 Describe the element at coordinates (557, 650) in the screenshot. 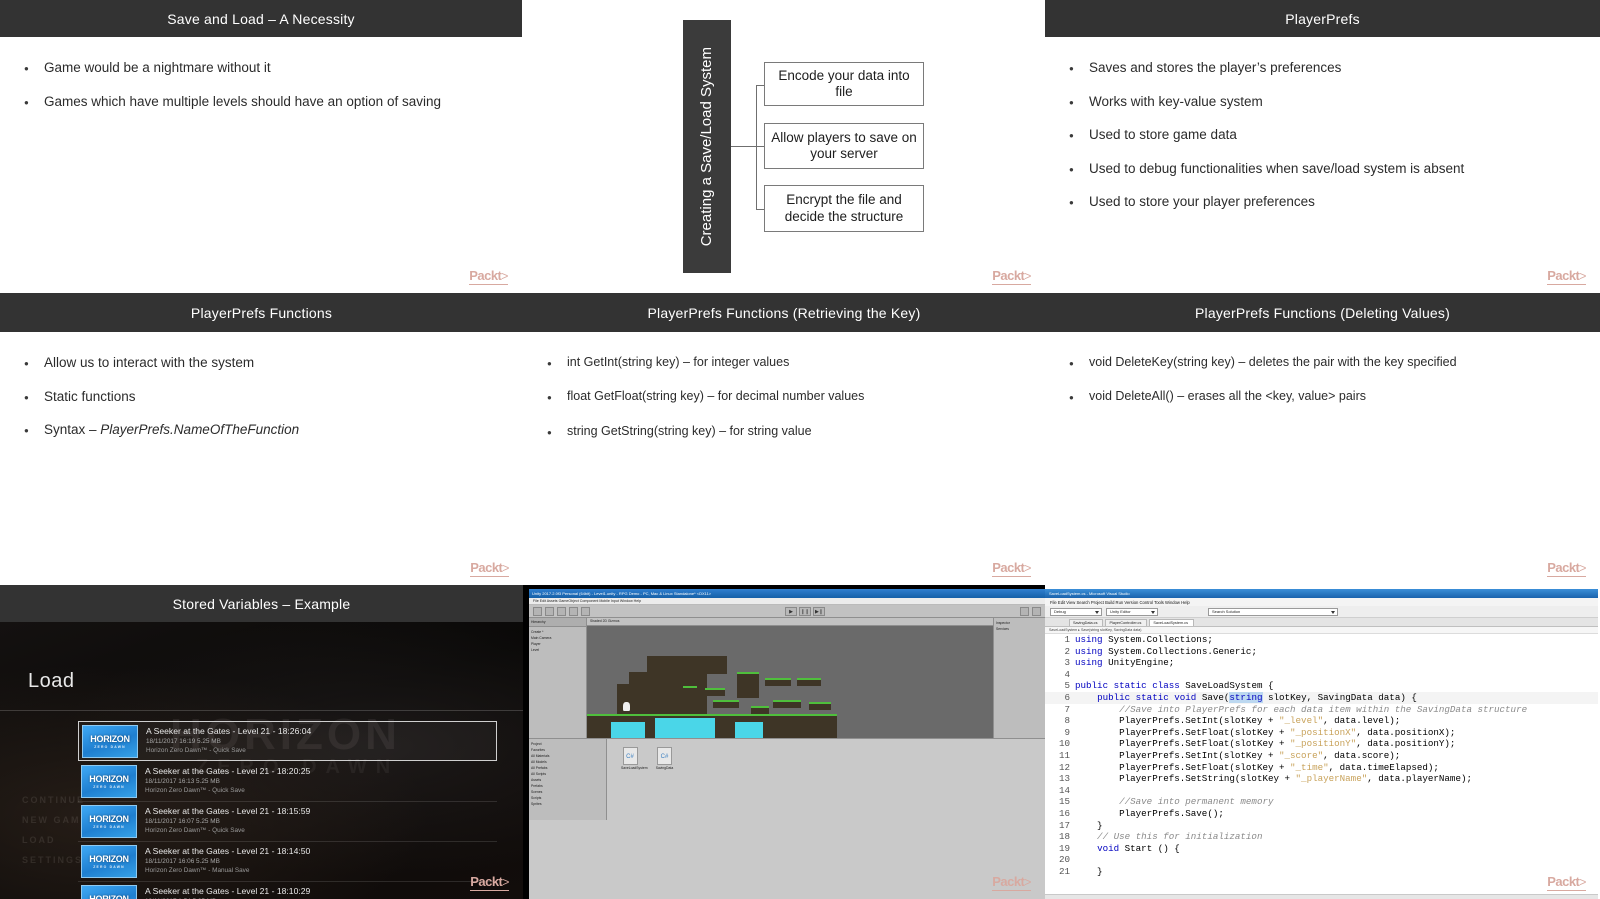

I see `hierarchy-item: Level` at that location.